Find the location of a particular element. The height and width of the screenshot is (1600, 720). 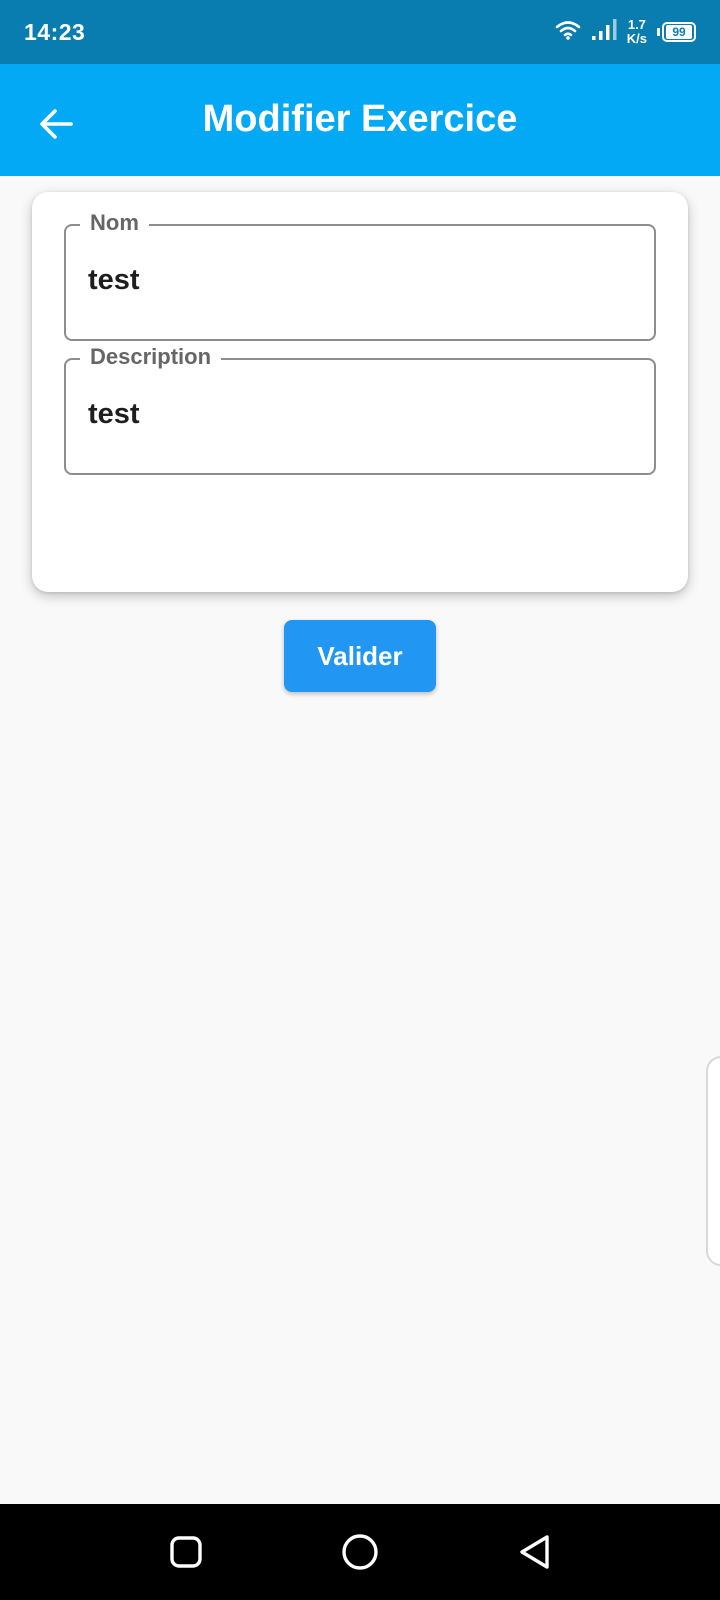

back-icon is located at coordinates (534, 1552).